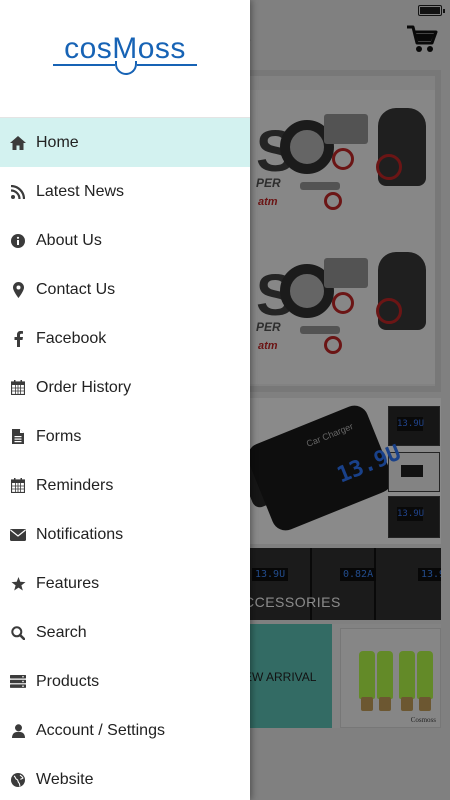 Image resolution: width=450 pixels, height=800 pixels. Describe the element at coordinates (18, 632) in the screenshot. I see `search-icon` at that location.